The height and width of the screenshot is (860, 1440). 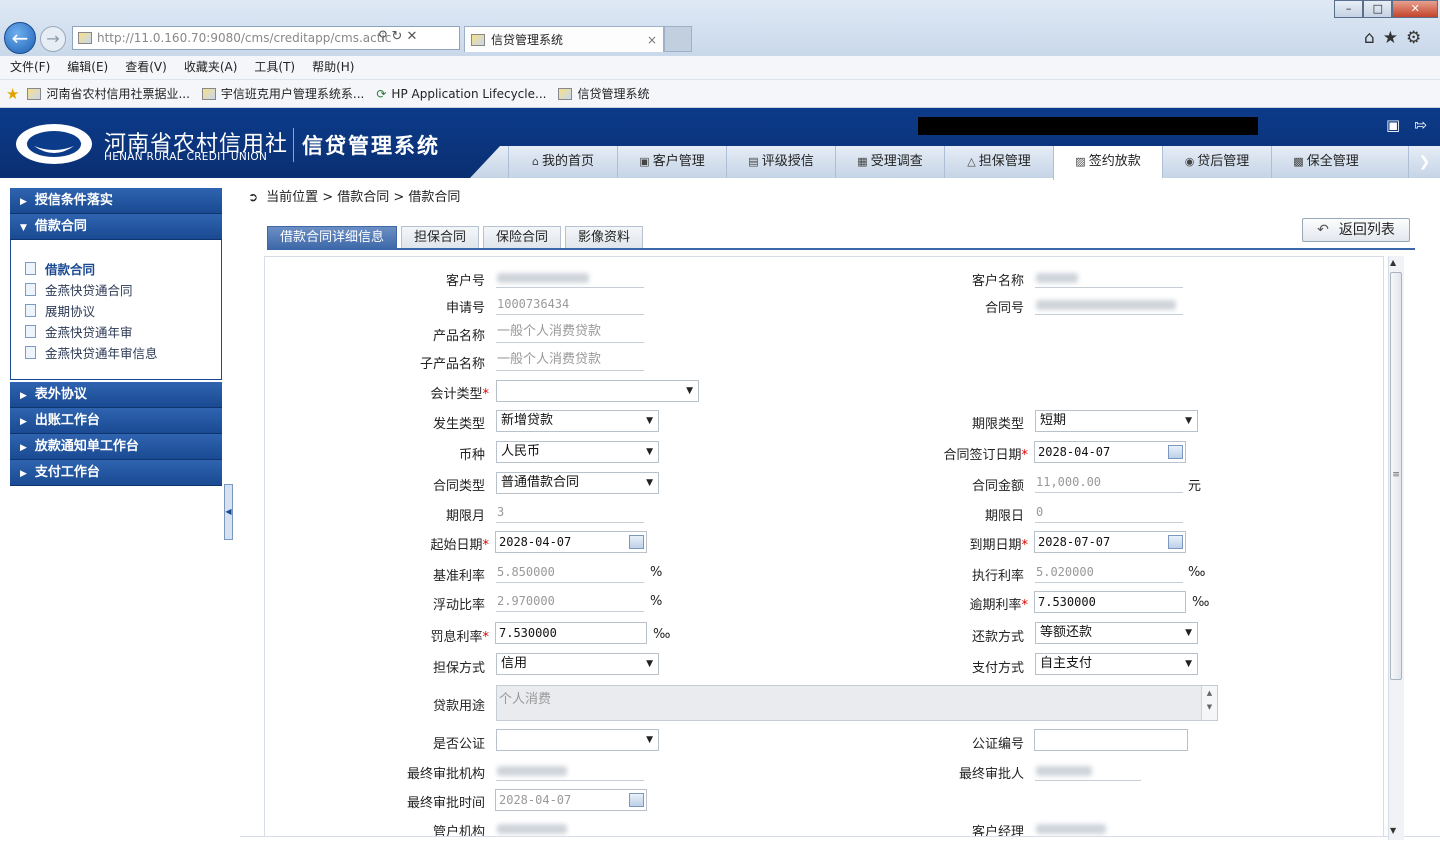 I want to click on loan-purpose-textarea: 个人消费 ▲ ▼, so click(x=857, y=703).